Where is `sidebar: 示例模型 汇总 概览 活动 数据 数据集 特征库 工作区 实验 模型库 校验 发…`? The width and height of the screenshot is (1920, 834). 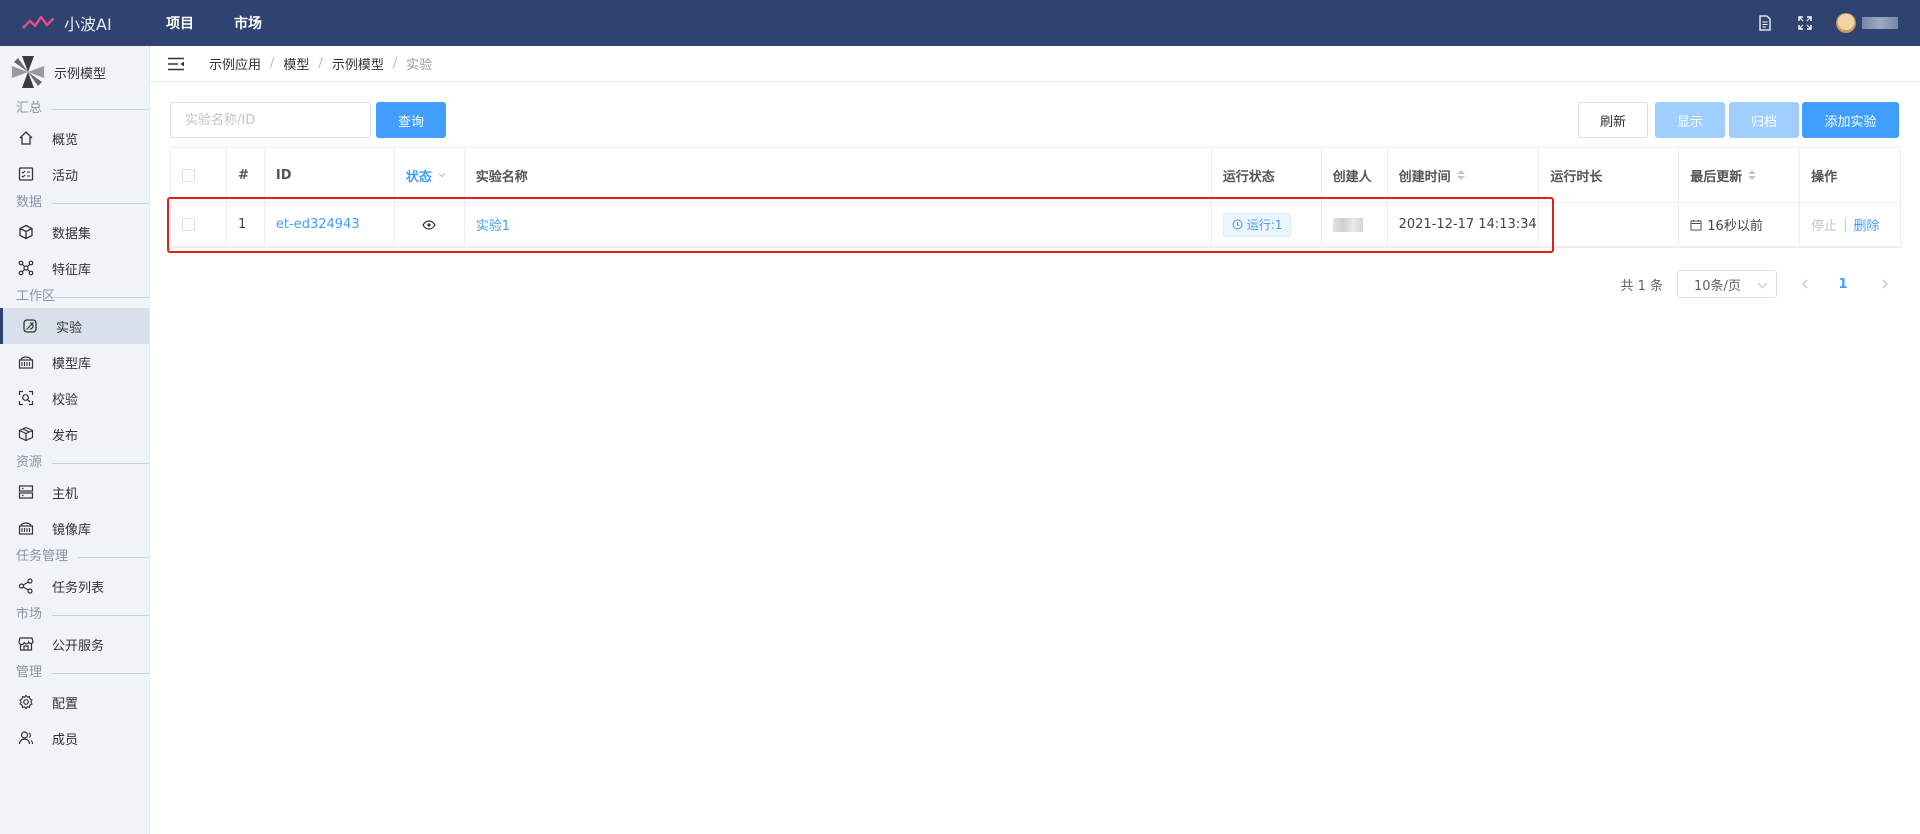 sidebar: 示例模型 汇总 概览 活动 数据 数据集 特征库 工作区 实验 模型库 校验 发… is located at coordinates (75, 440).